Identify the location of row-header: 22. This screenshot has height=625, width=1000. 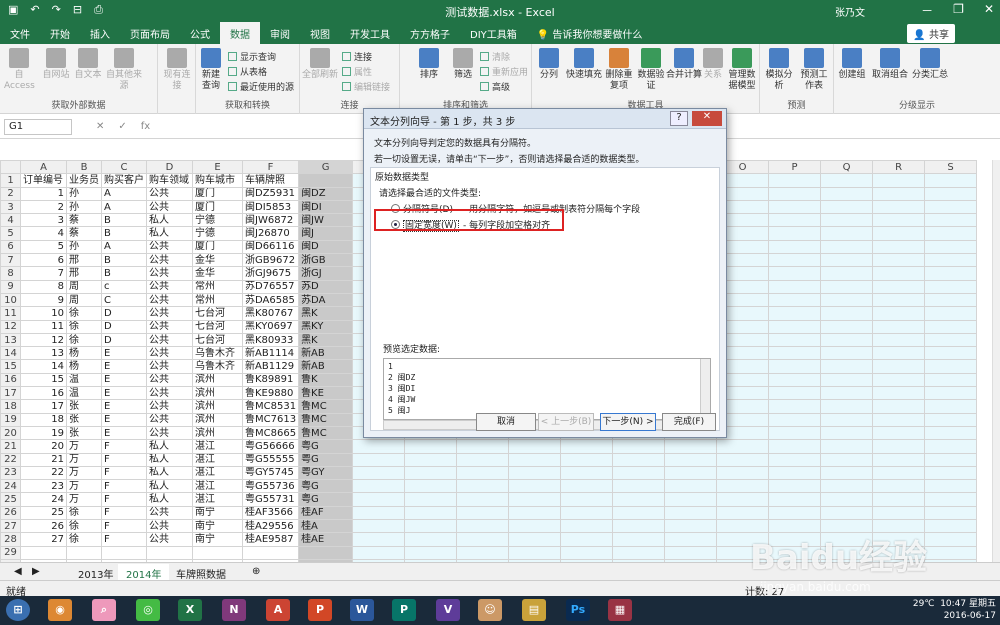
(10, 459).